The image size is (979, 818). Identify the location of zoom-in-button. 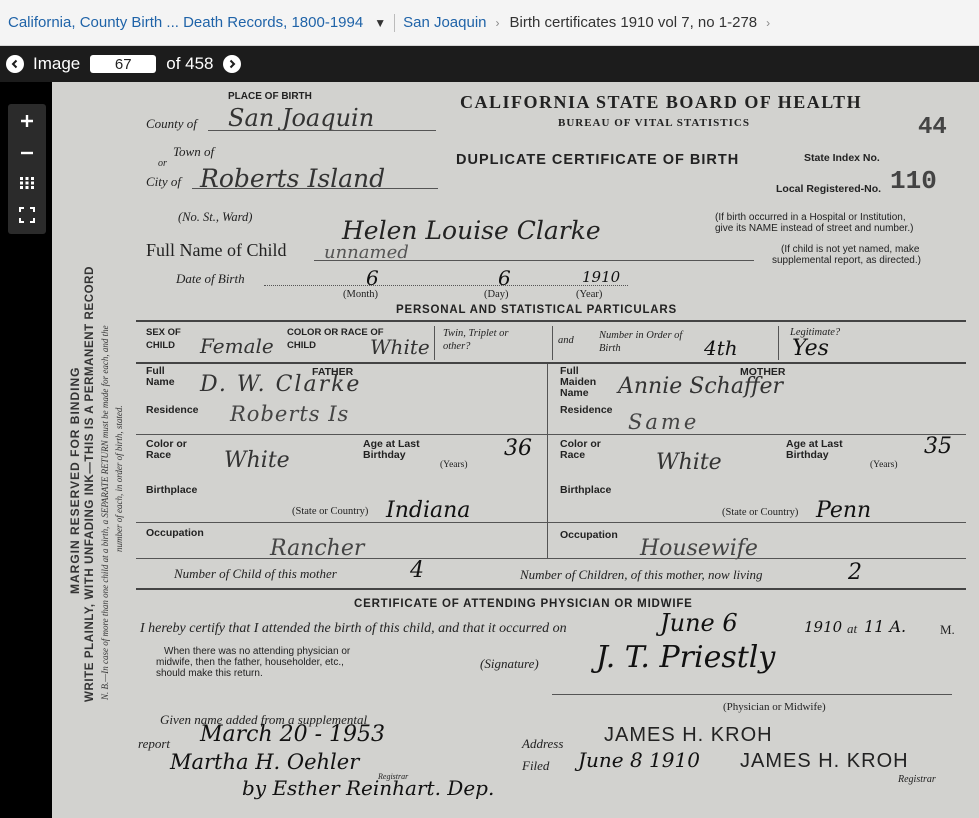
(27, 121).